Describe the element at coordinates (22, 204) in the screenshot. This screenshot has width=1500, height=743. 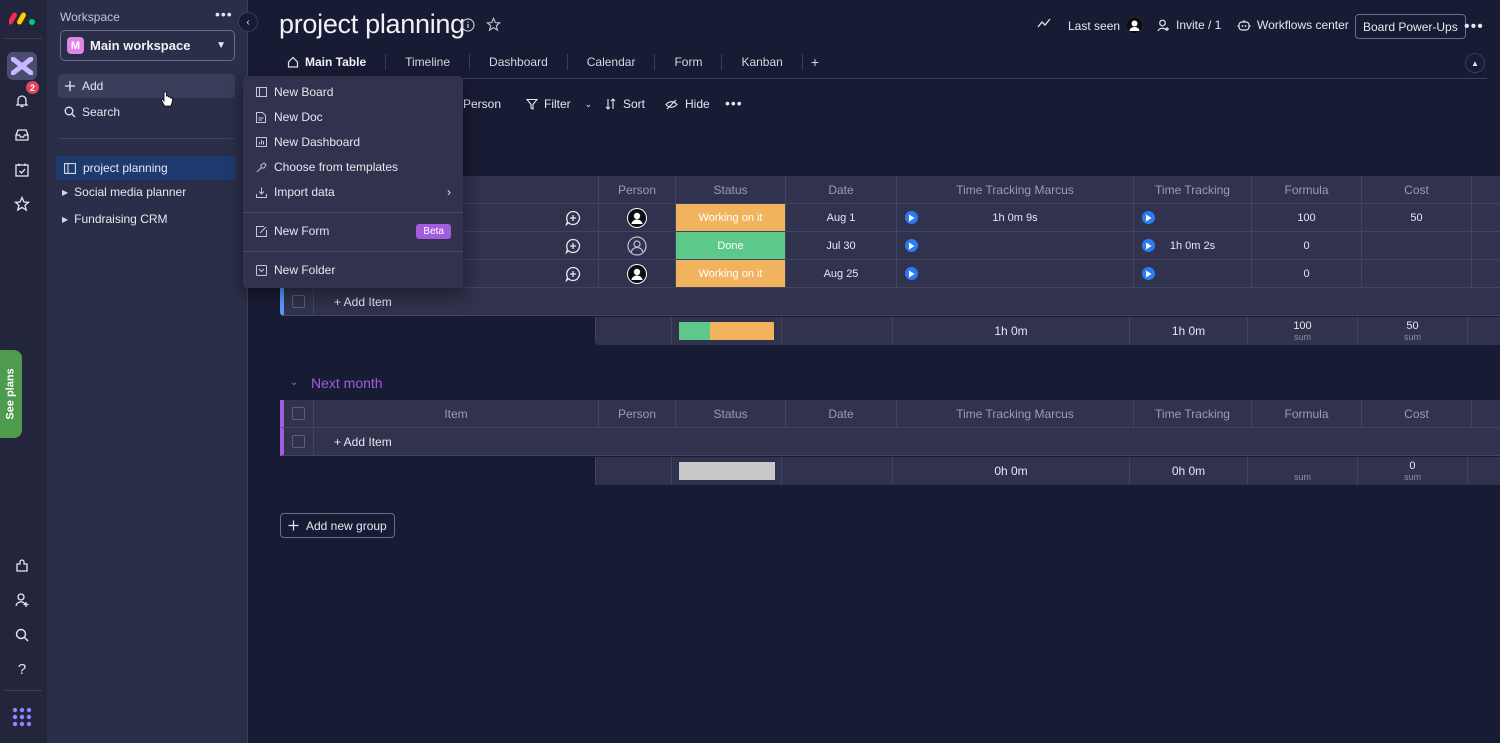
I see `star-favorites-icon` at that location.